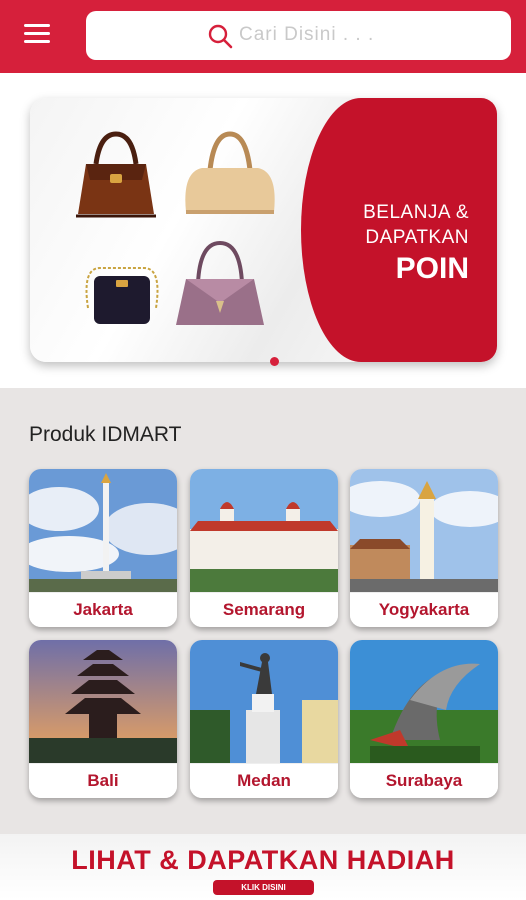 The height and width of the screenshot is (900, 526). I want to click on beige-handbag-image, so click(230, 172).